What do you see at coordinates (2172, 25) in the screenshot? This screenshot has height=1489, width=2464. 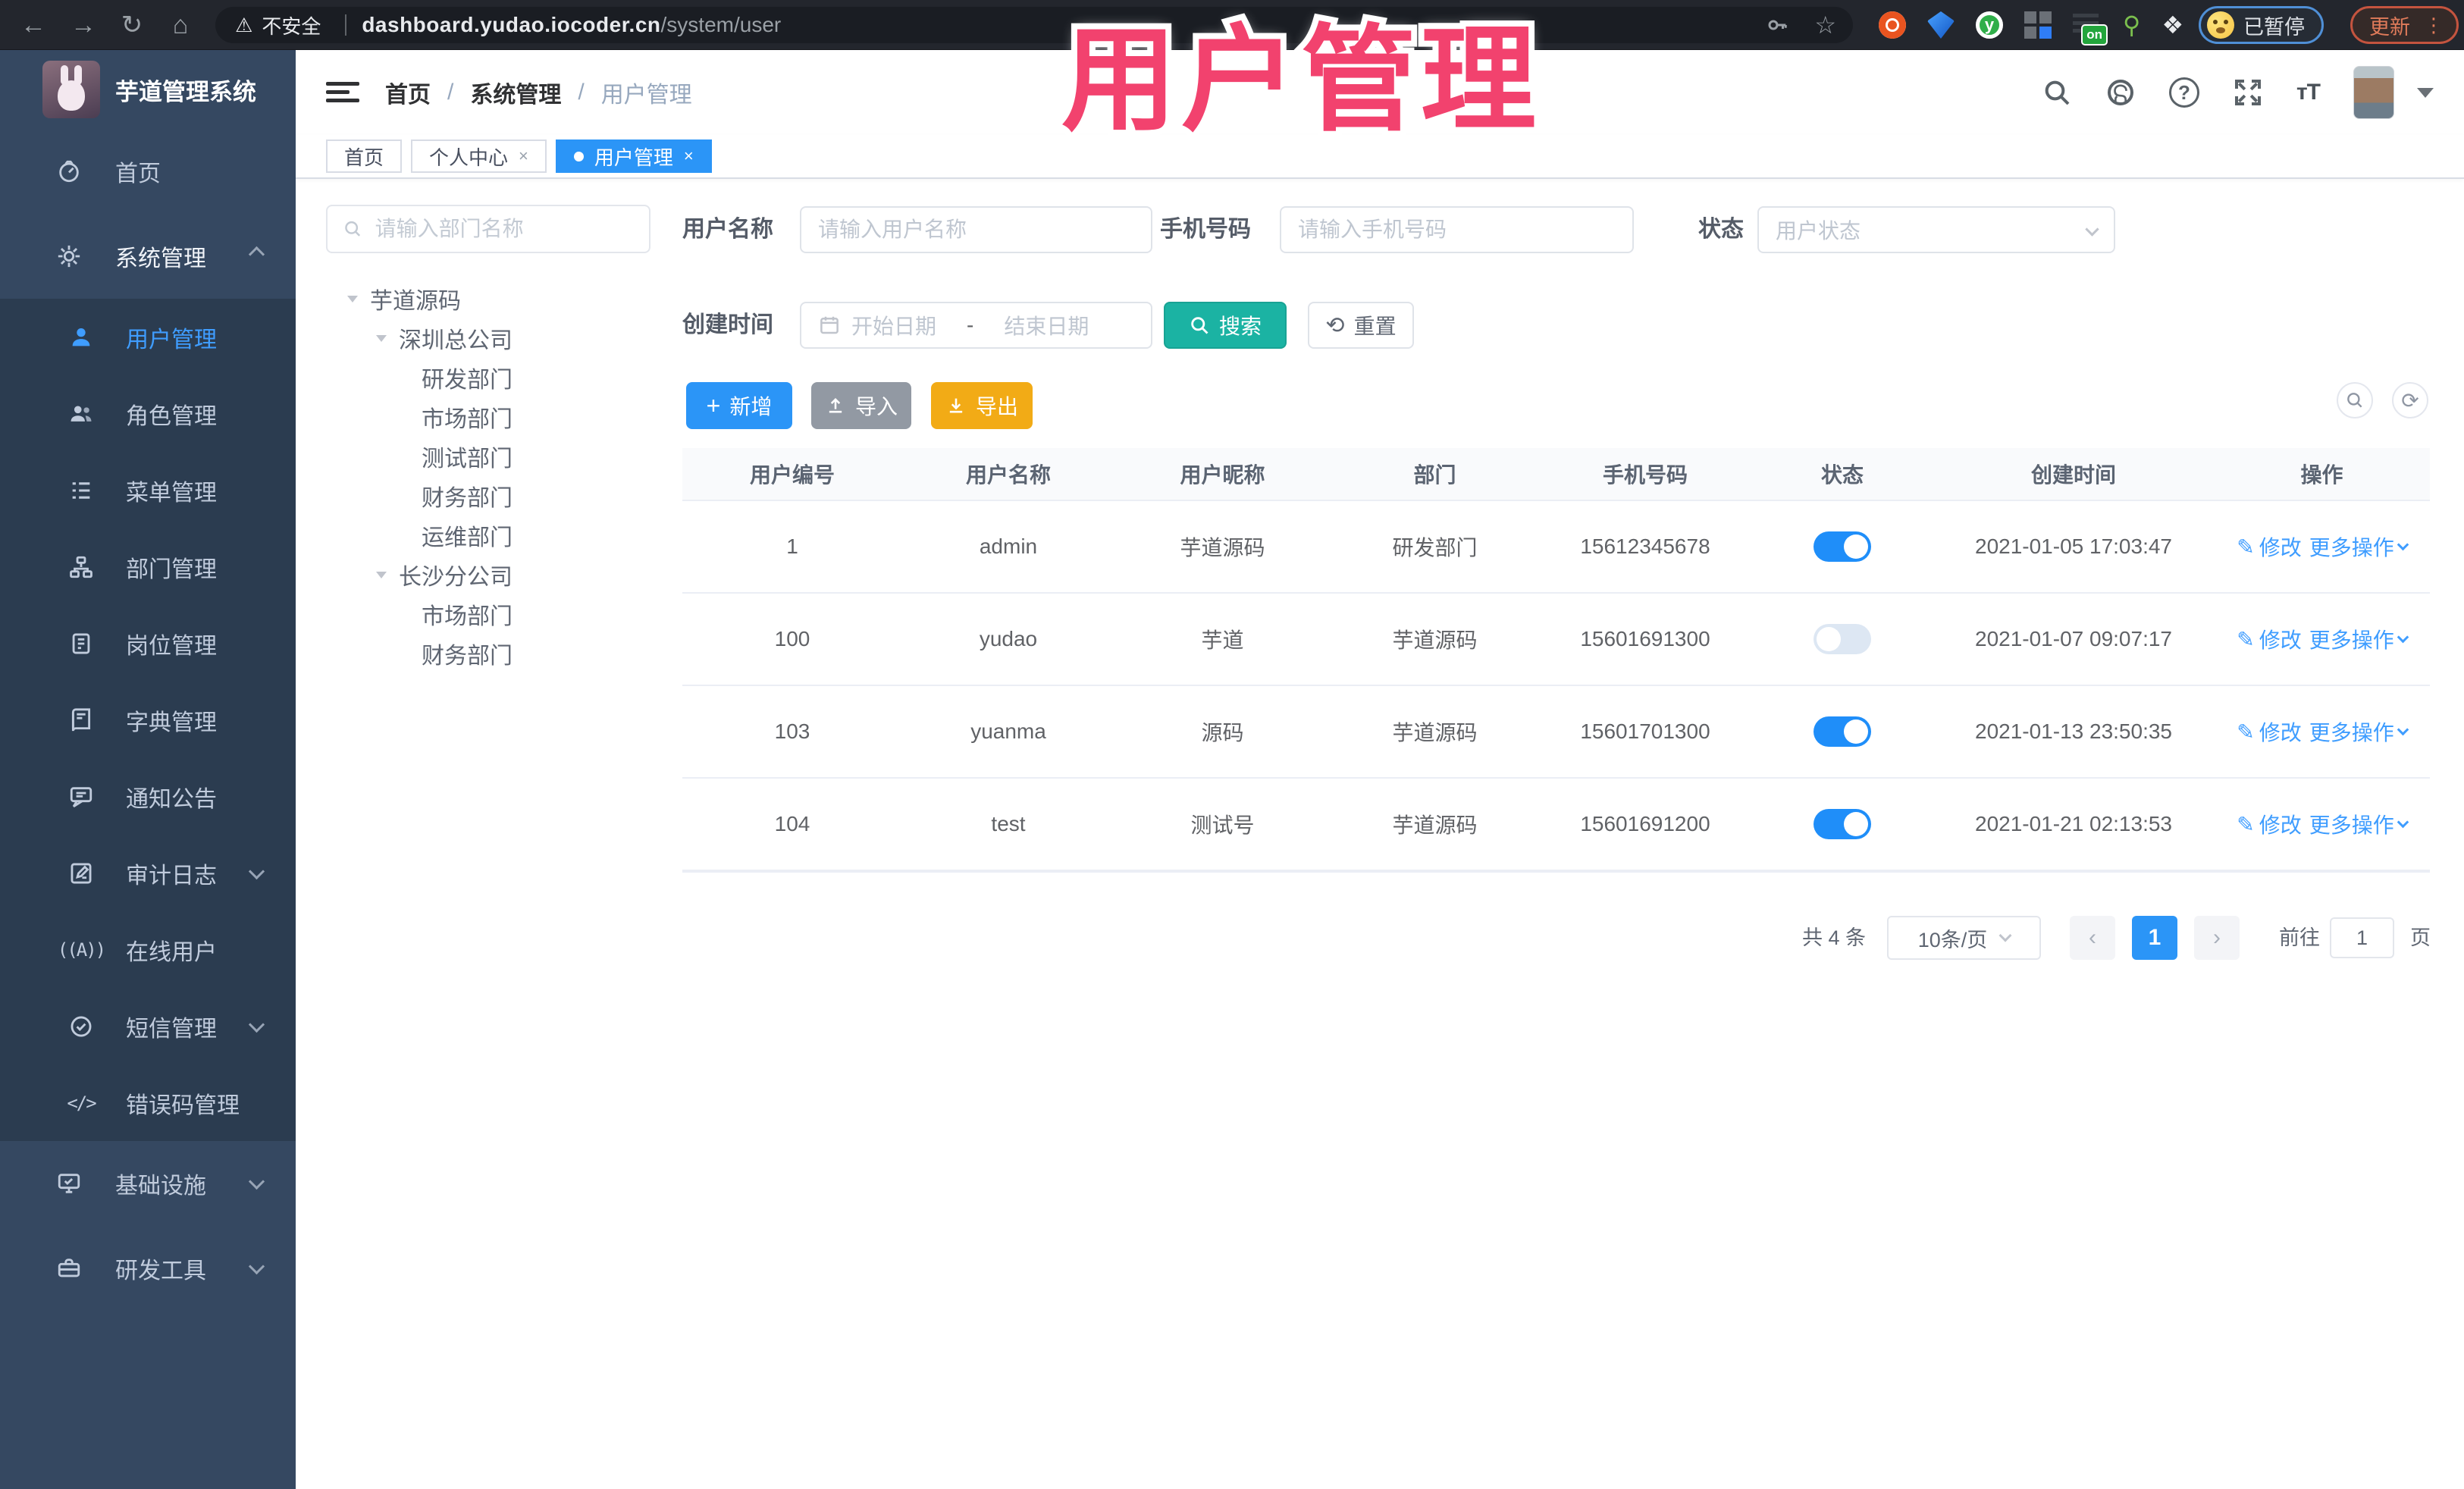 I see `puzzle-extension-icon: ❖` at bounding box center [2172, 25].